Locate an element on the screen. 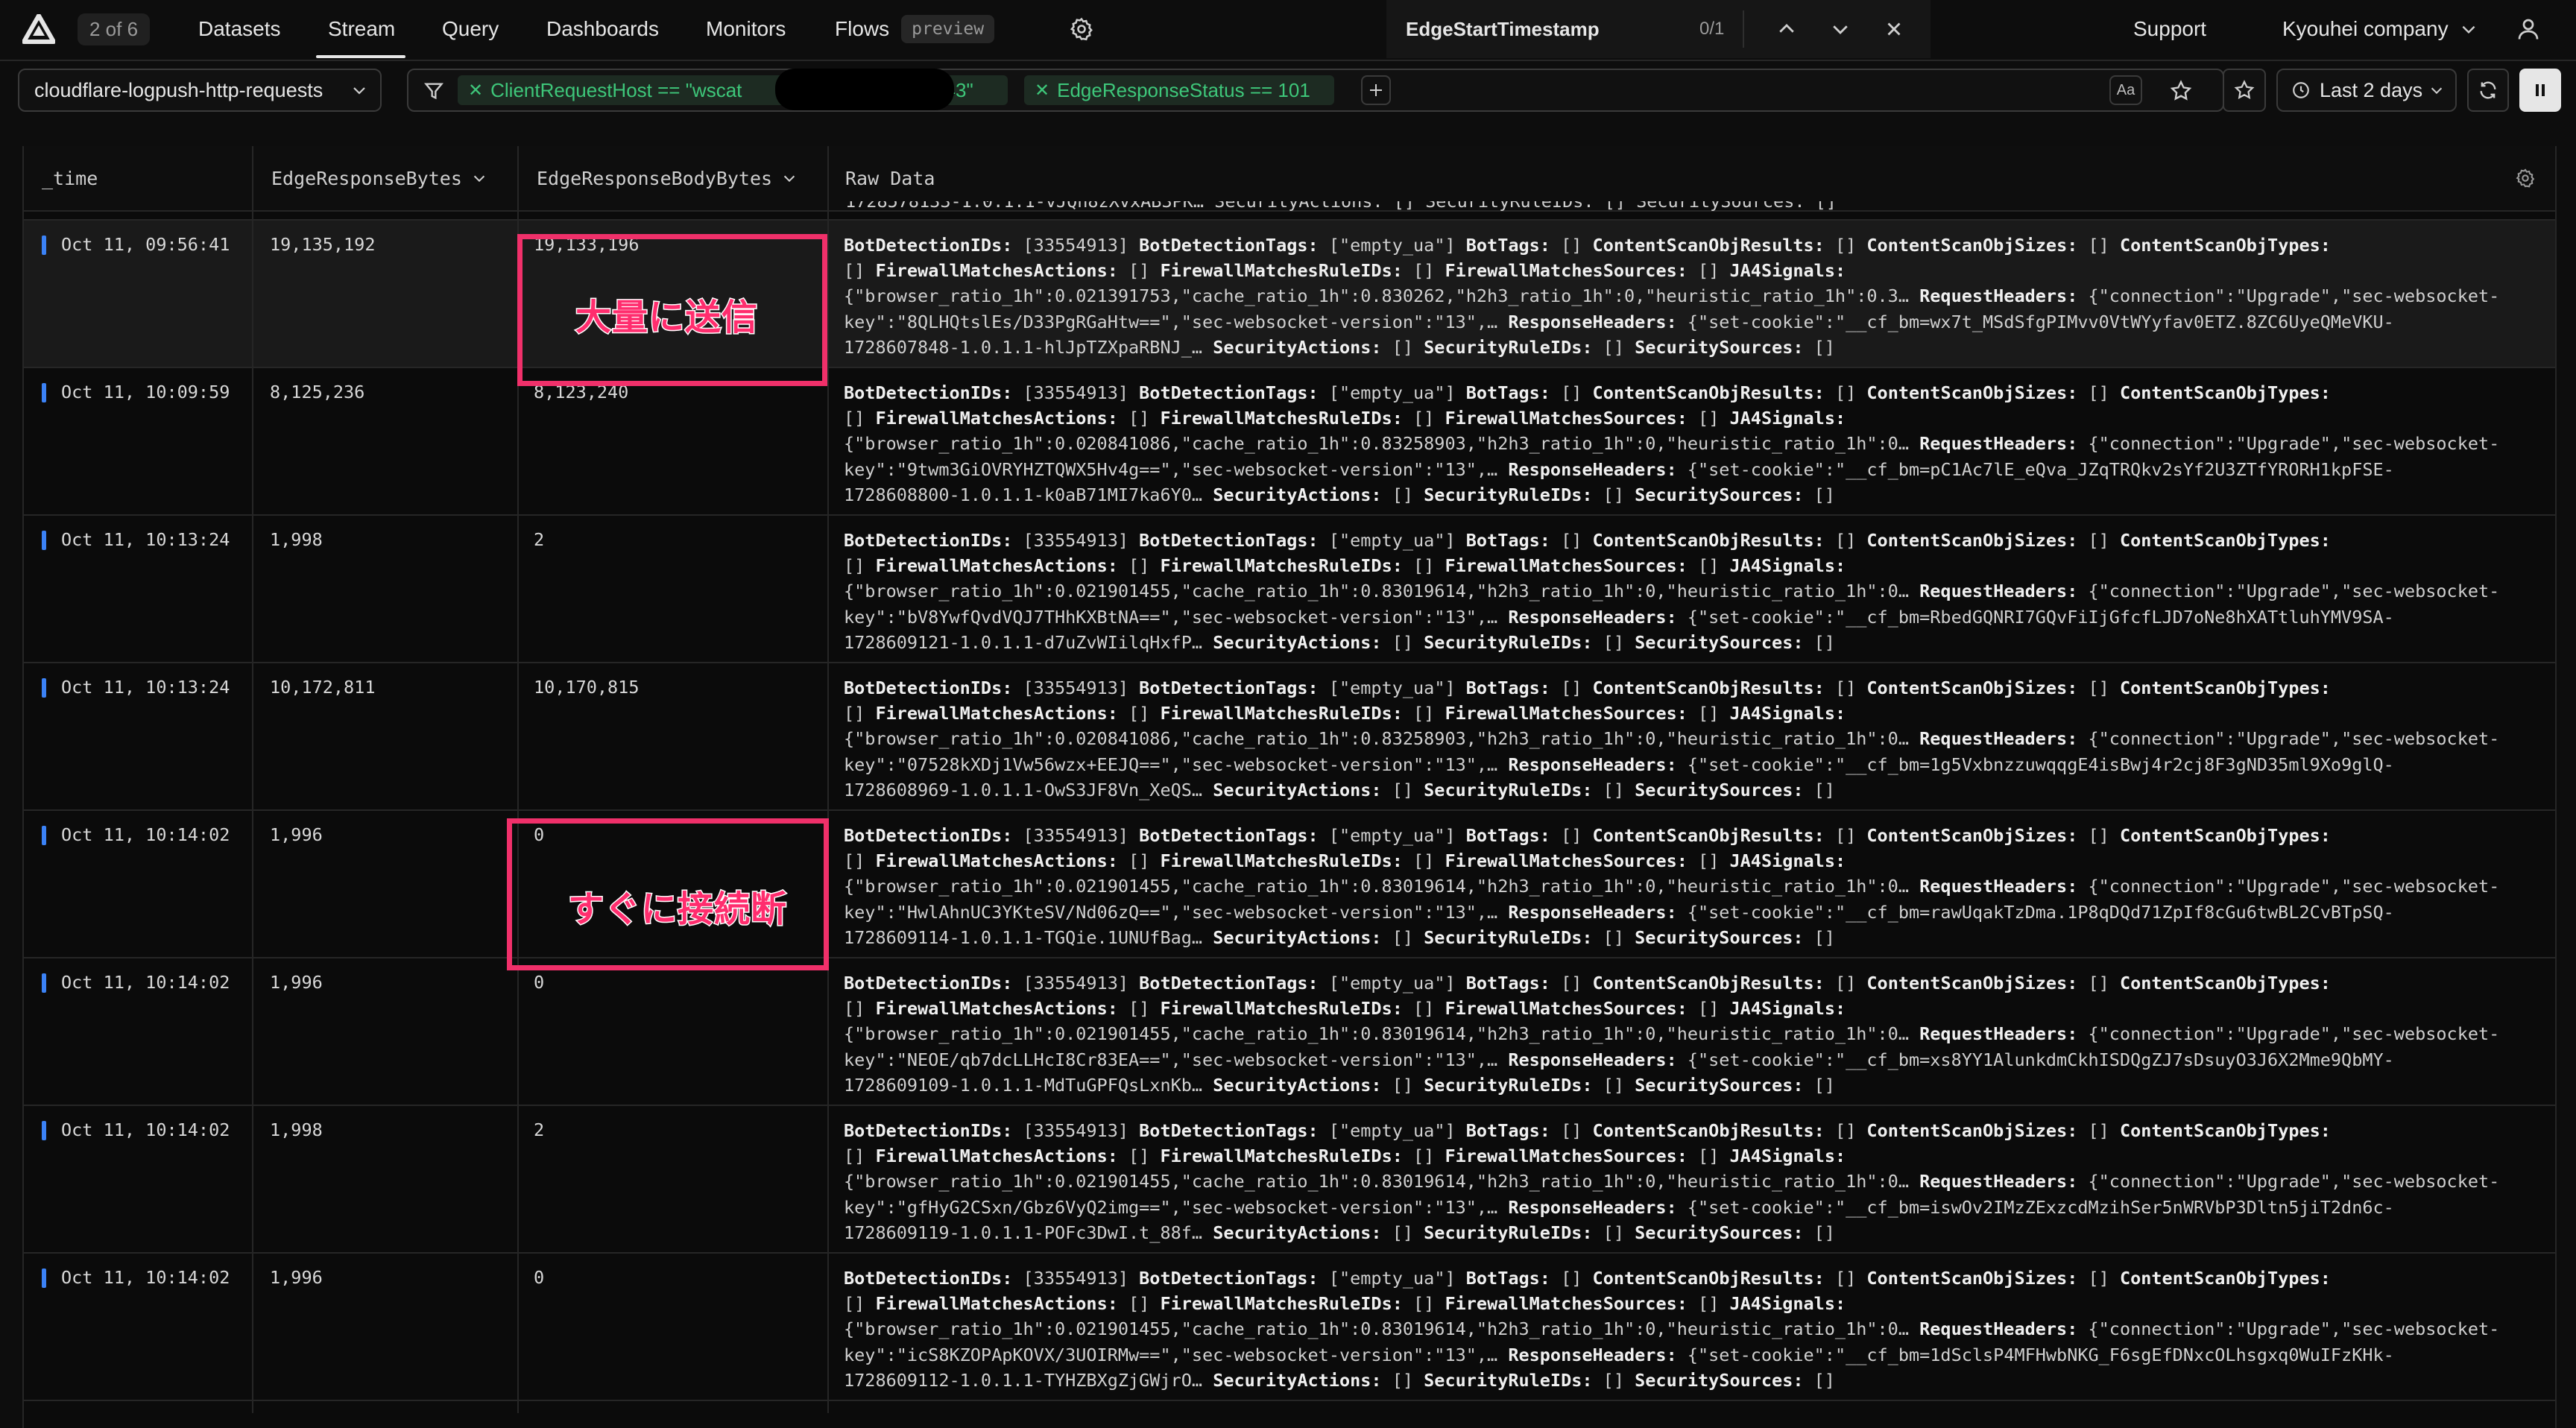 This screenshot has height=1428, width=2576. preview-badge: preview is located at coordinates (948, 29).